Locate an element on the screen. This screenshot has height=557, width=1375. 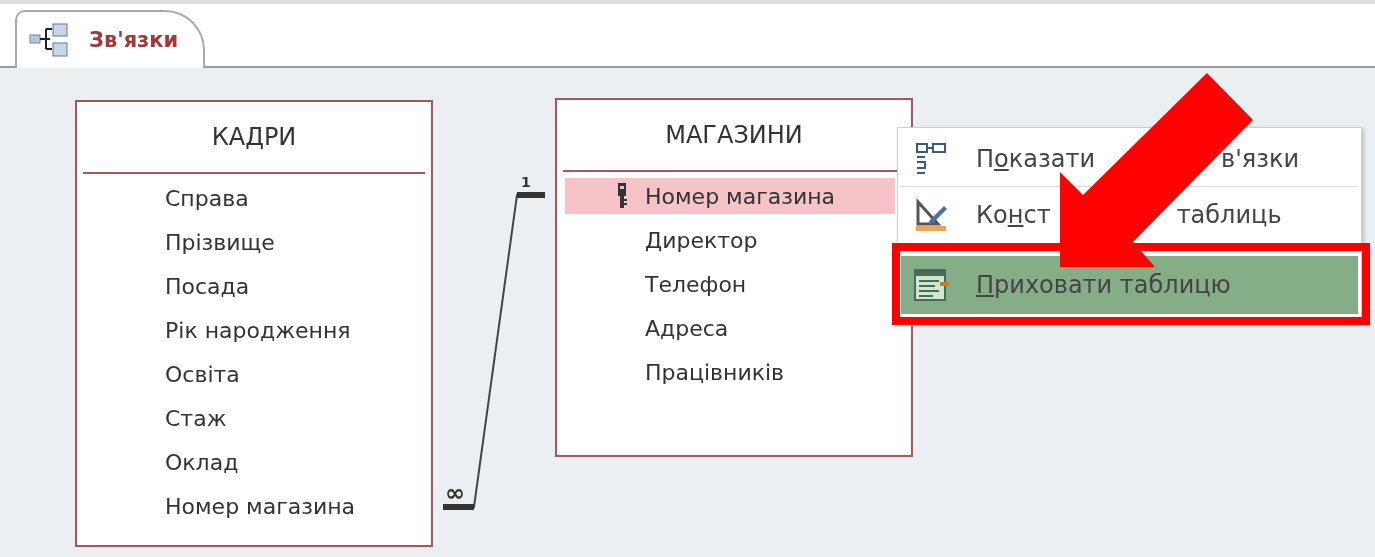
field-row: Оклад is located at coordinates (250, 462).